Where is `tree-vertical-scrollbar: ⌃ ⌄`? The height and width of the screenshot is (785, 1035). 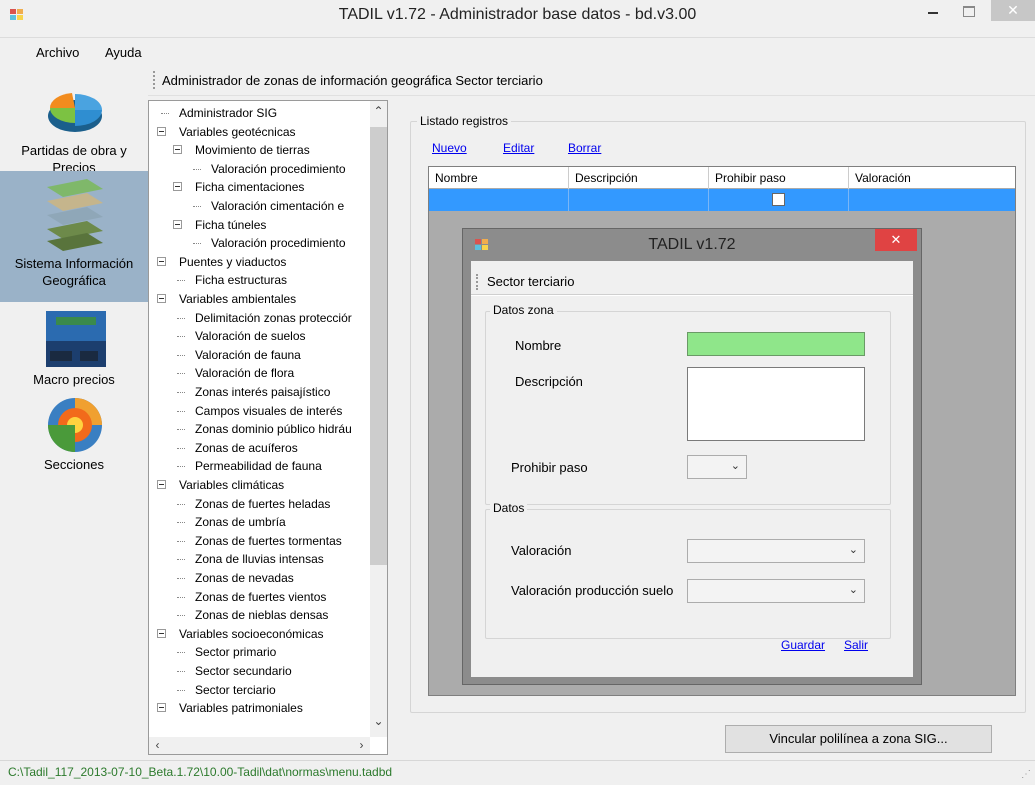 tree-vertical-scrollbar: ⌃ ⌄ is located at coordinates (378, 419).